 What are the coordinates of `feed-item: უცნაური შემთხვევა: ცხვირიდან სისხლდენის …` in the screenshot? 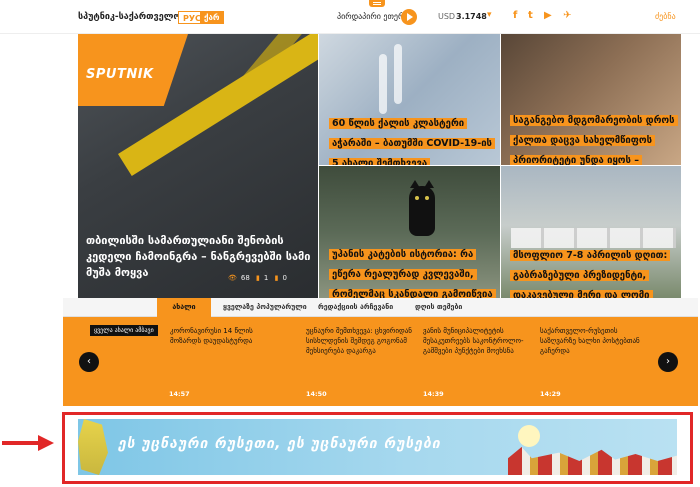 It's located at (361, 341).